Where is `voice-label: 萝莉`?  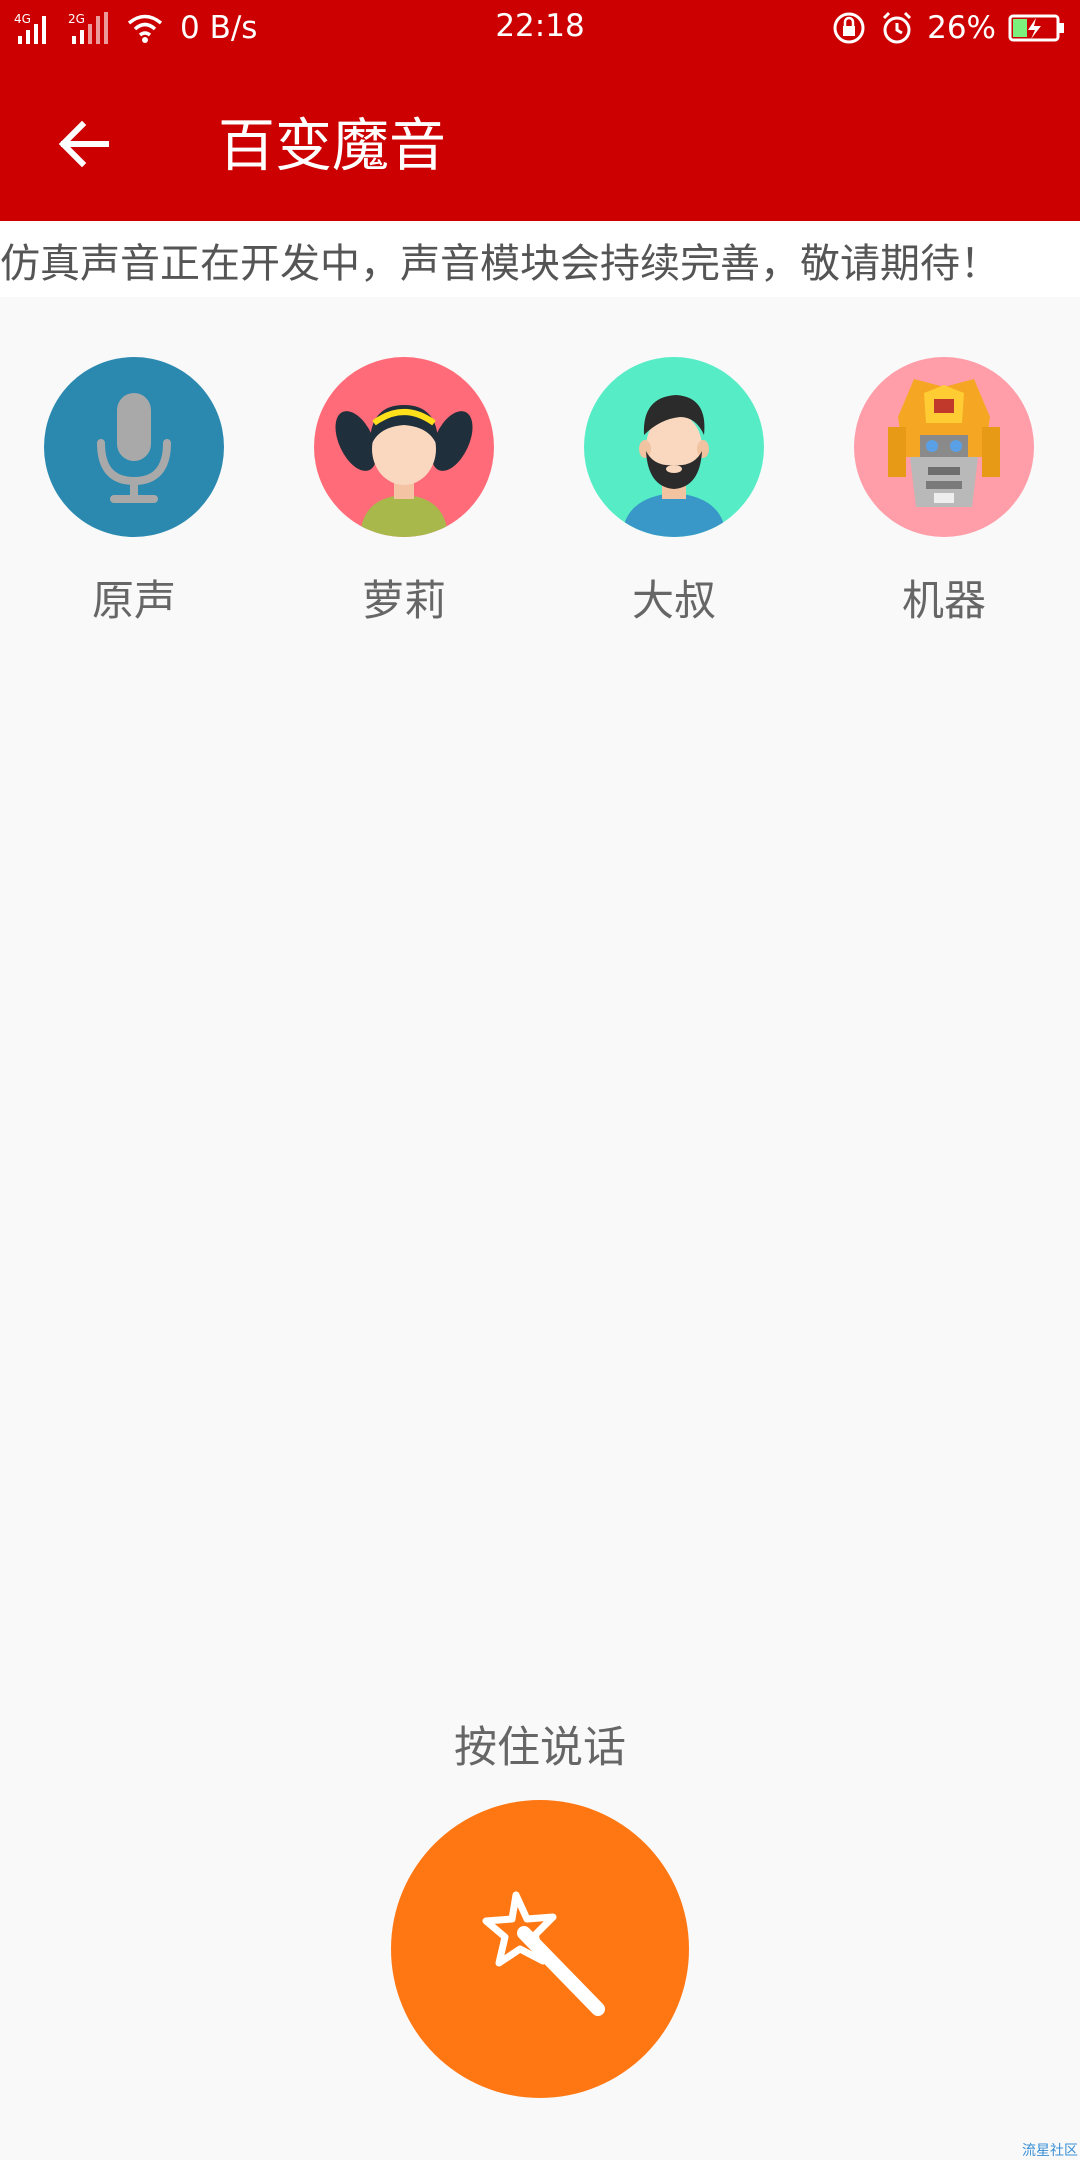
voice-label: 萝莉 is located at coordinates (403, 600).